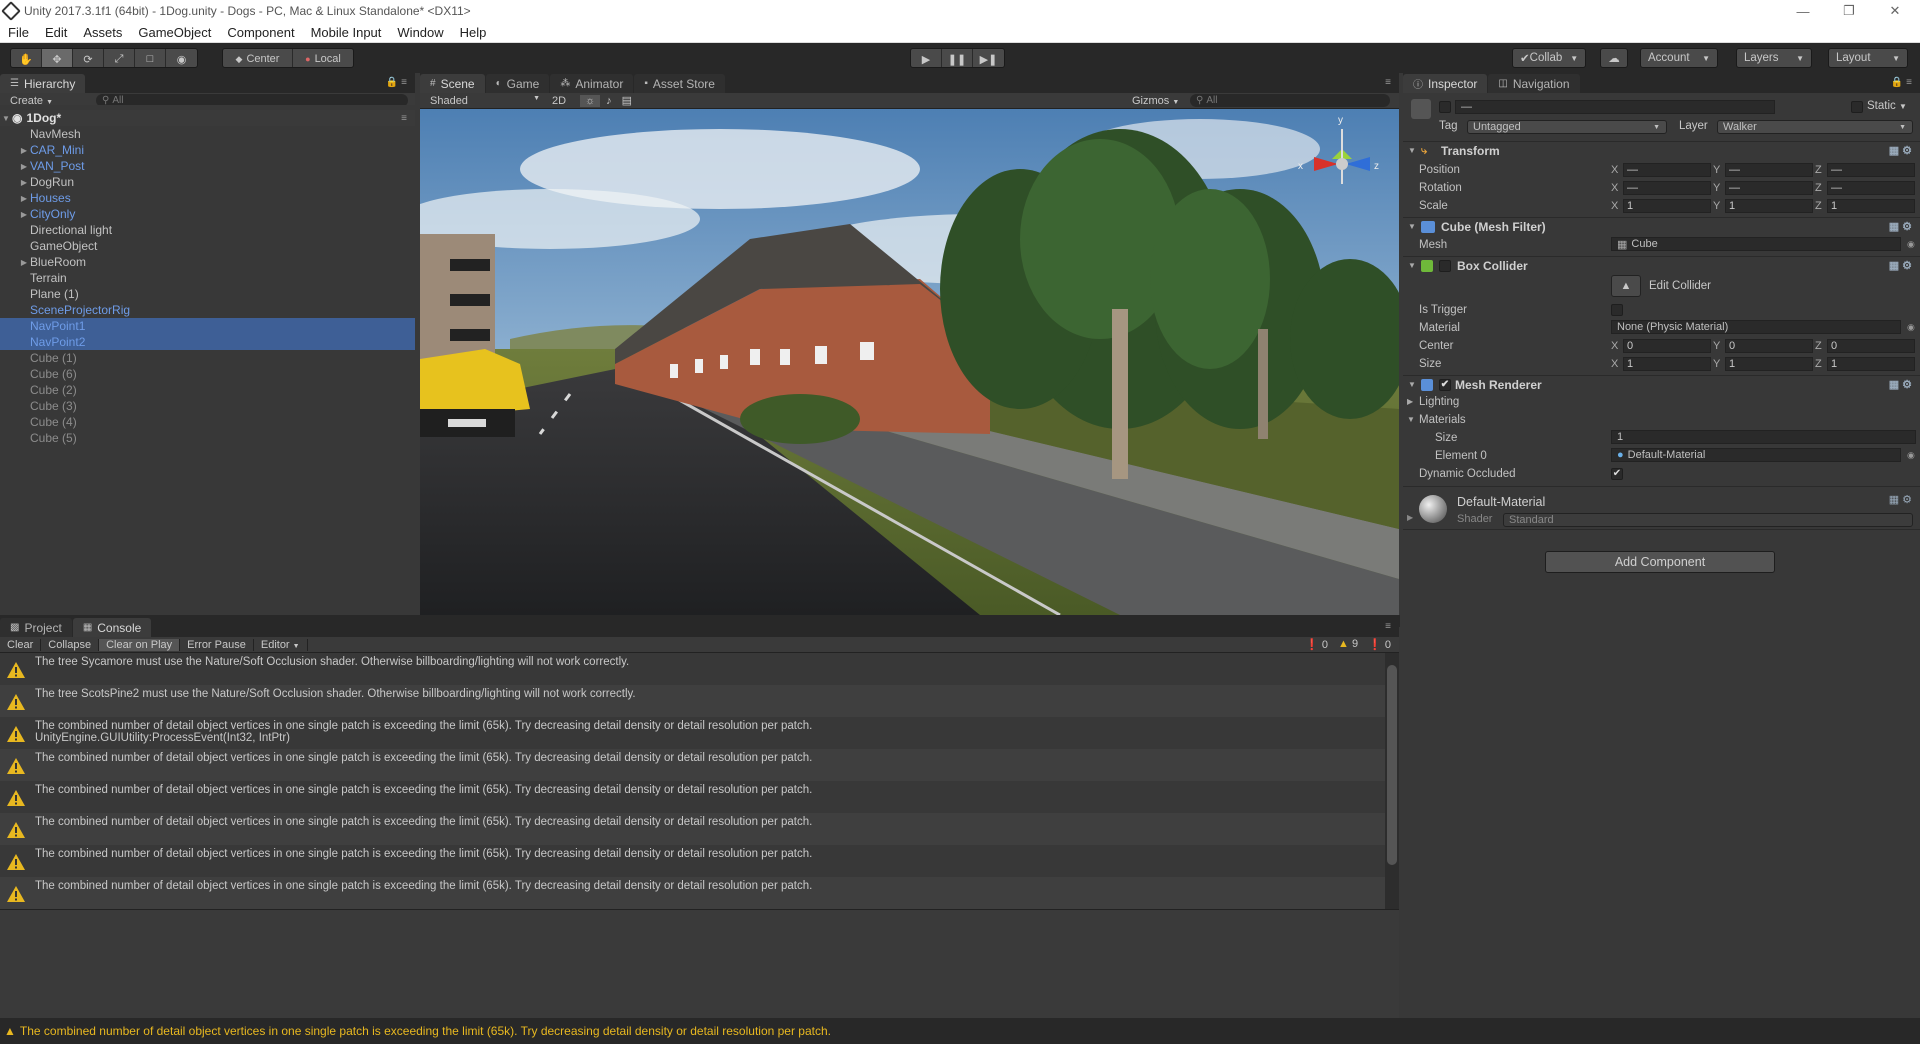  Describe the element at coordinates (1769, 187) in the screenshot. I see `rotation-y: —` at that location.